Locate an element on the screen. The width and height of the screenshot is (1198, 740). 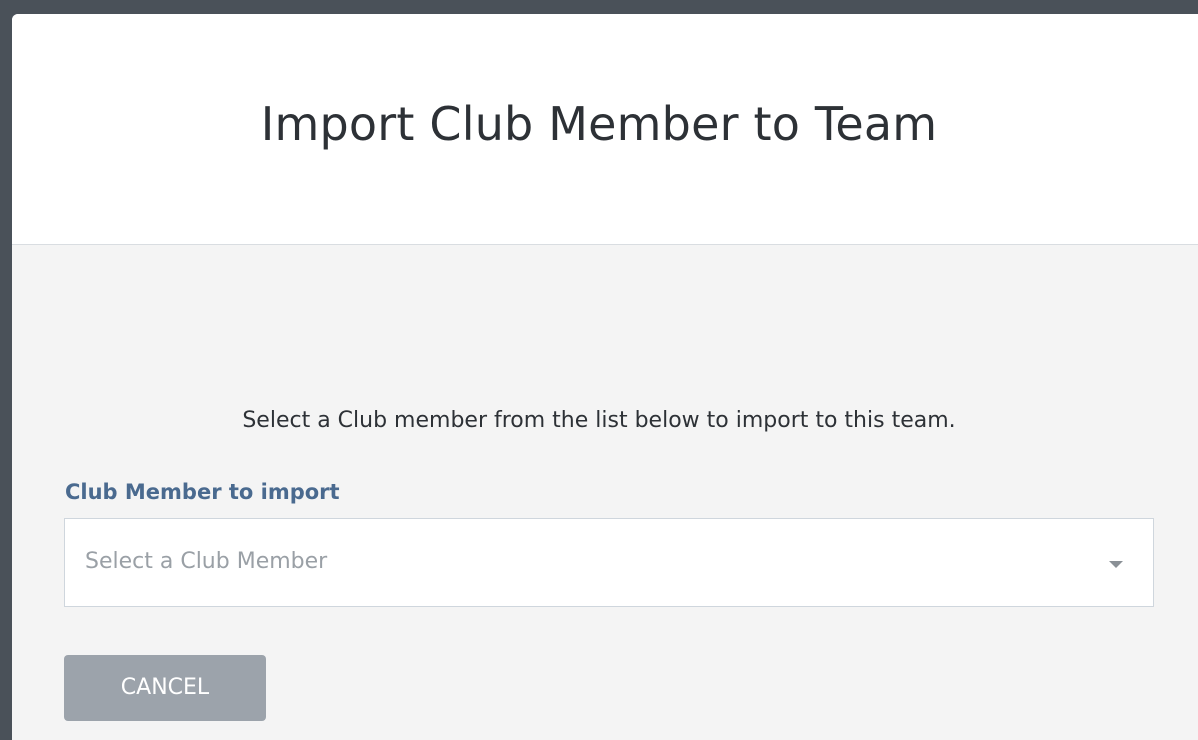
cancel-button: CANCEL is located at coordinates (165, 688).